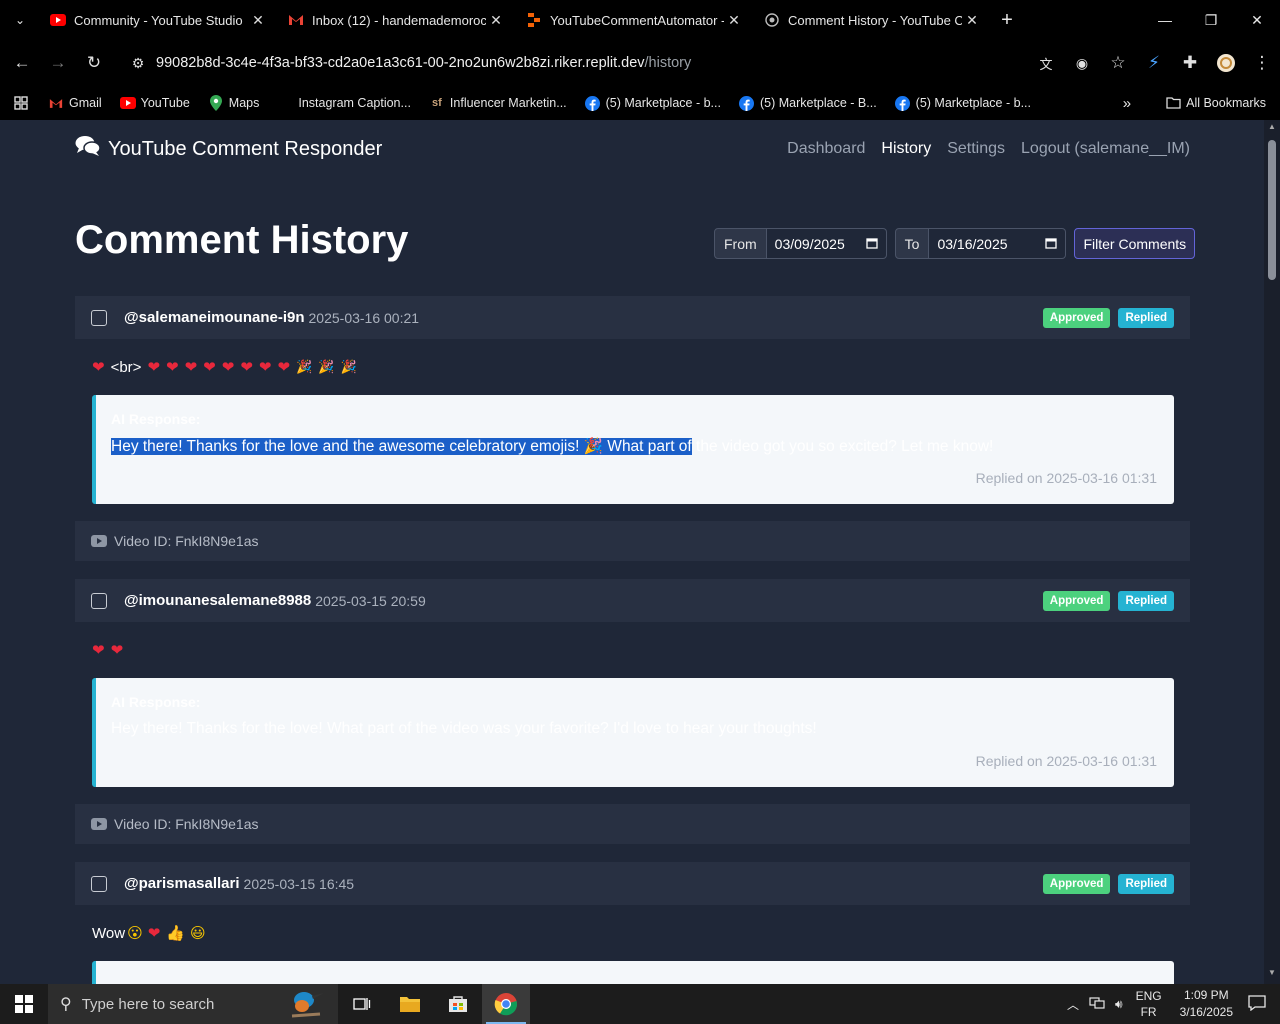 The height and width of the screenshot is (1024, 1280). I want to click on approved-badge: Approved, so click(1076, 317).